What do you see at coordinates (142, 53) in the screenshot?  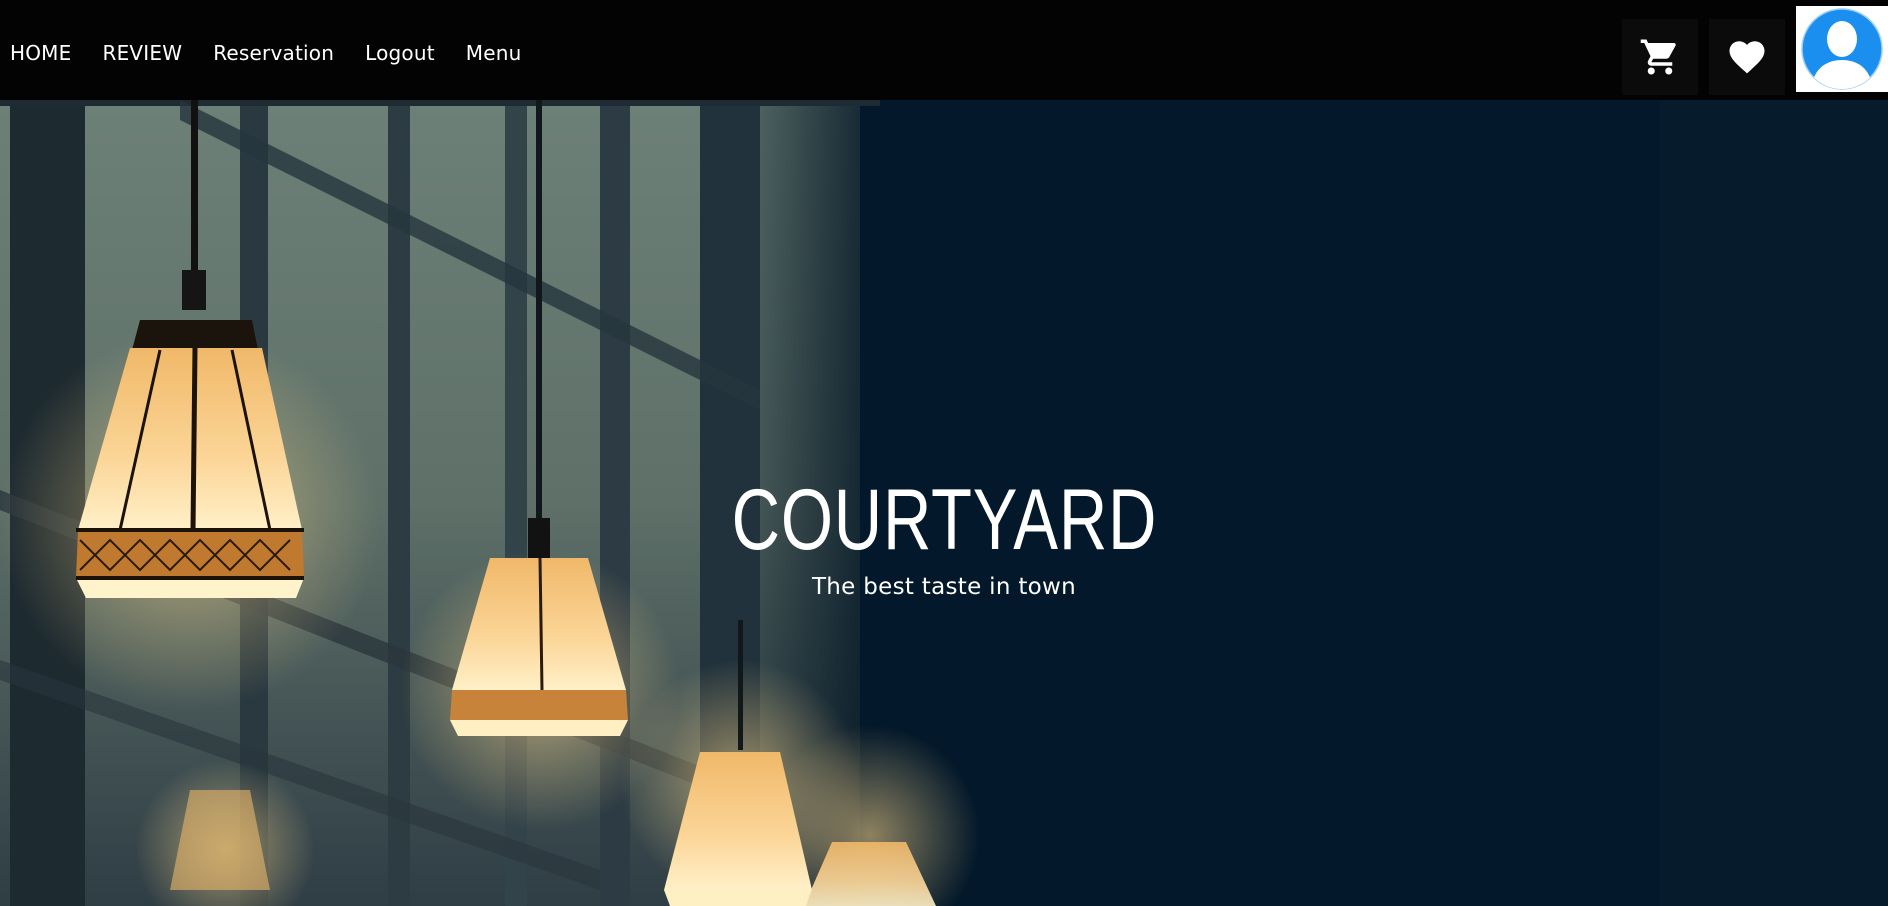 I see `nav-link-review: REVIEW` at bounding box center [142, 53].